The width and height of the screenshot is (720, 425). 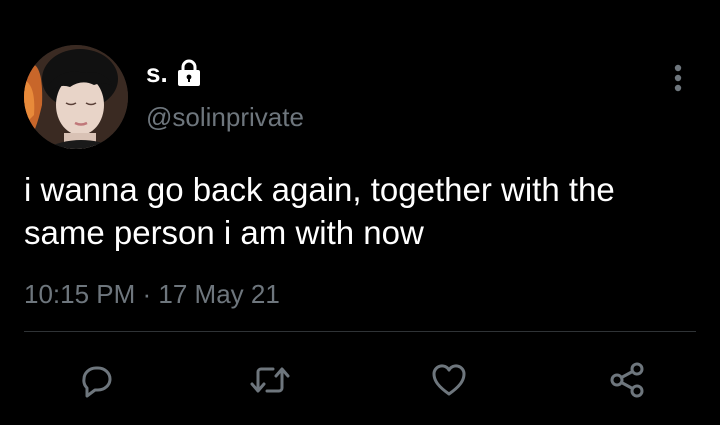 I want to click on share-icon, so click(x=627, y=380).